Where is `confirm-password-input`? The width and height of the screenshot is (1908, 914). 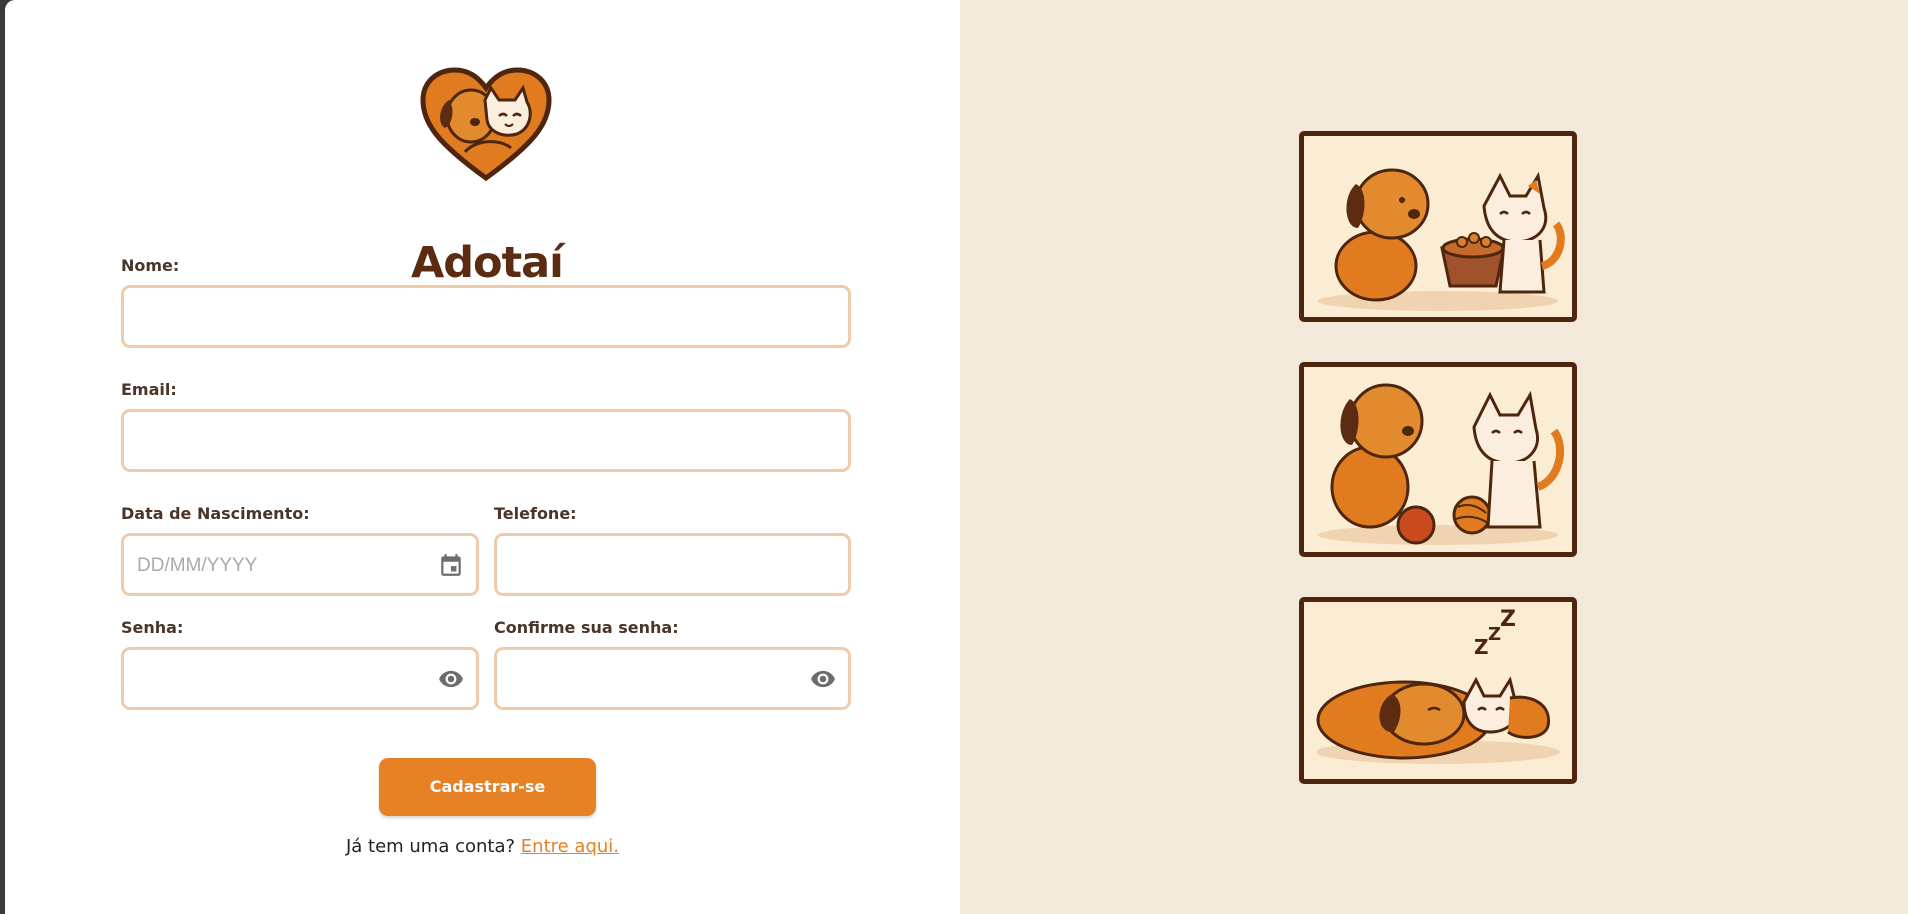
confirm-password-input is located at coordinates (672, 678).